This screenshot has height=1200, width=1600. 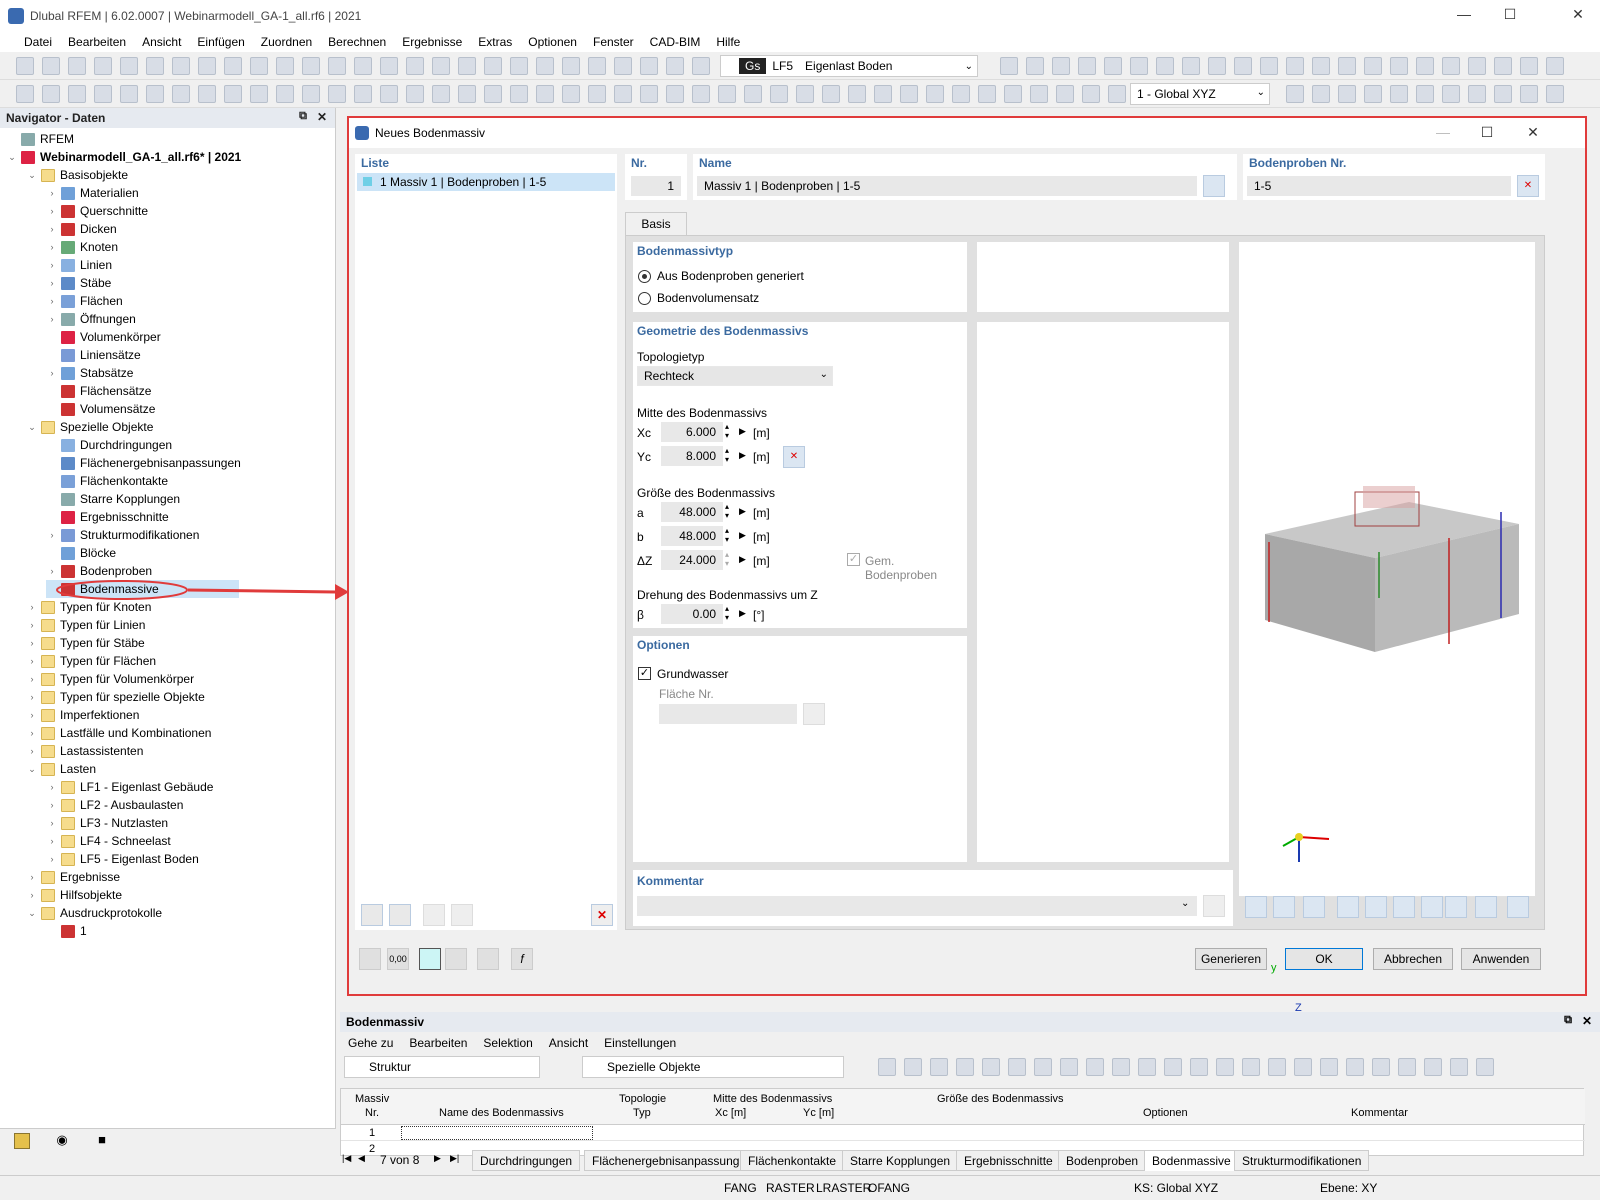 What do you see at coordinates (119, 733) in the screenshot?
I see `tree-node: › Lastfälle und Kombinationen` at bounding box center [119, 733].